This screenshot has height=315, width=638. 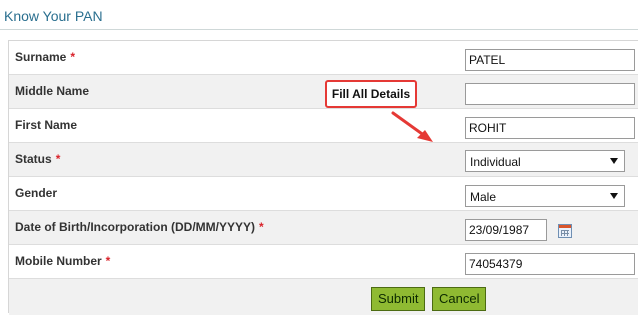 What do you see at coordinates (63, 261) in the screenshot?
I see `mobile-label: Mobile Number *` at bounding box center [63, 261].